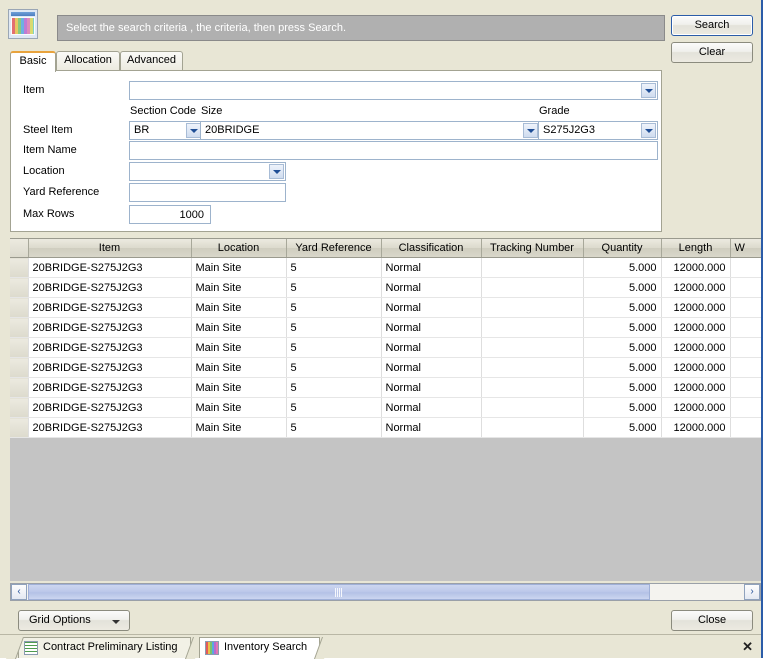 The height and width of the screenshot is (659, 763). What do you see at coordinates (266, 648) in the screenshot?
I see `doc-tab-inventory-search: Inventory Search` at bounding box center [266, 648].